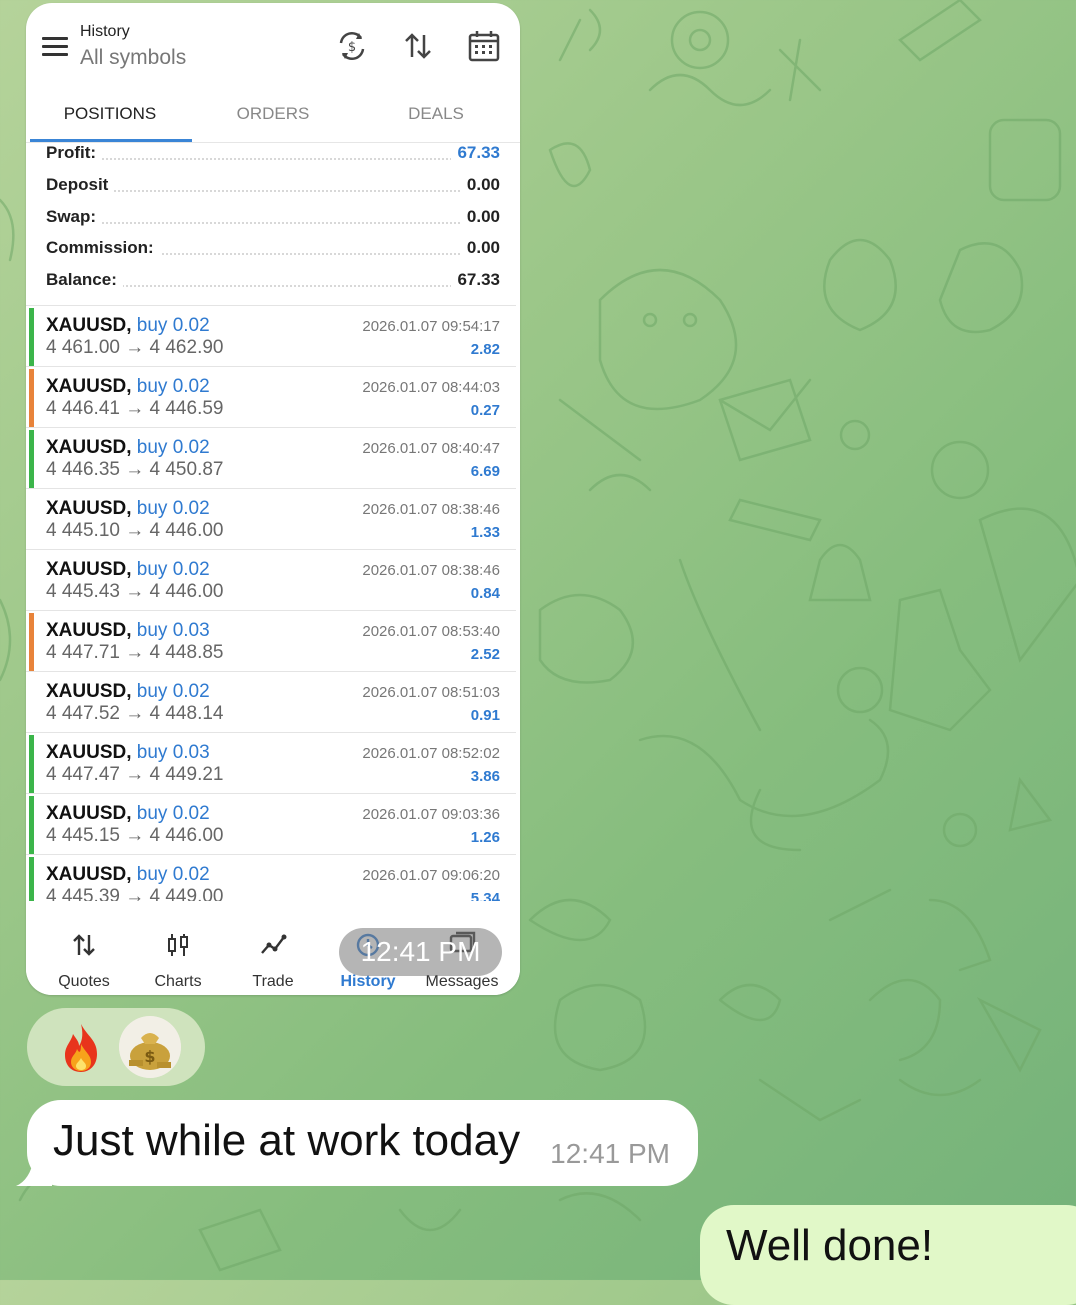 The height and width of the screenshot is (1305, 1076). What do you see at coordinates (273, 253) in the screenshot?
I see `summary-row-commission: Commission: 0.00` at bounding box center [273, 253].